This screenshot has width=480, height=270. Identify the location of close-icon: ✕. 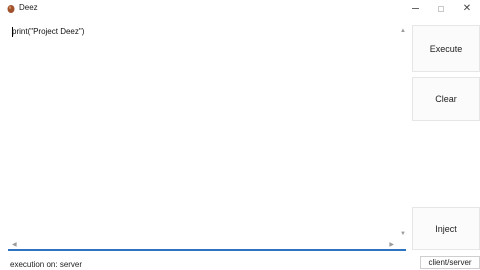
(467, 8).